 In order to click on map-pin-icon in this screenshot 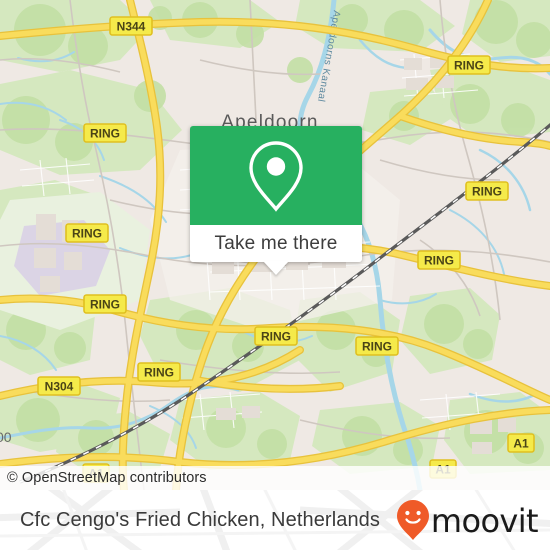, I will do `click(276, 176)`.